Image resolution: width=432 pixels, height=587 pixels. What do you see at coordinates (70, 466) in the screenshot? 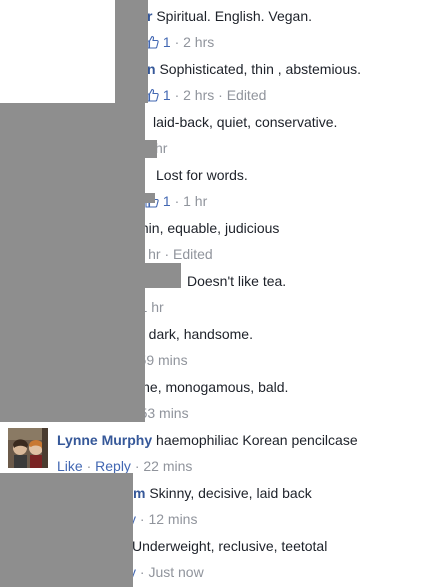
I see `like-link: Like` at bounding box center [70, 466].